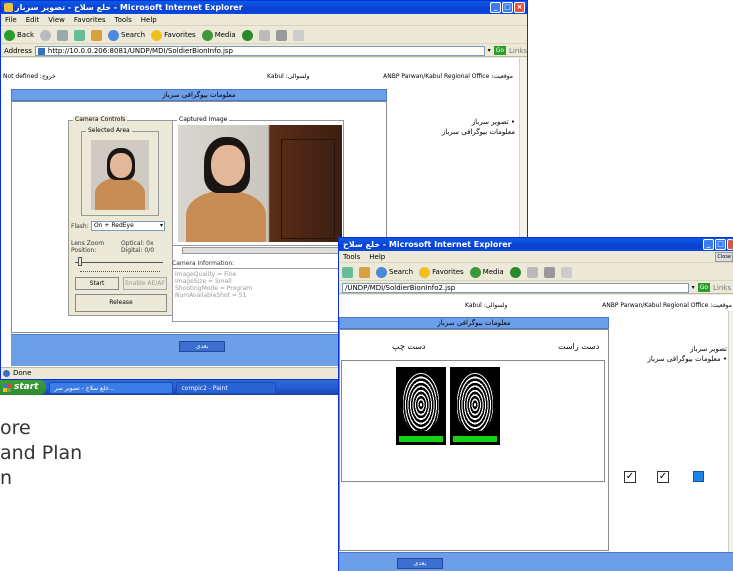 This screenshot has height=571, width=733. I want to click on horizontal-scrollbar, so click(262, 250).